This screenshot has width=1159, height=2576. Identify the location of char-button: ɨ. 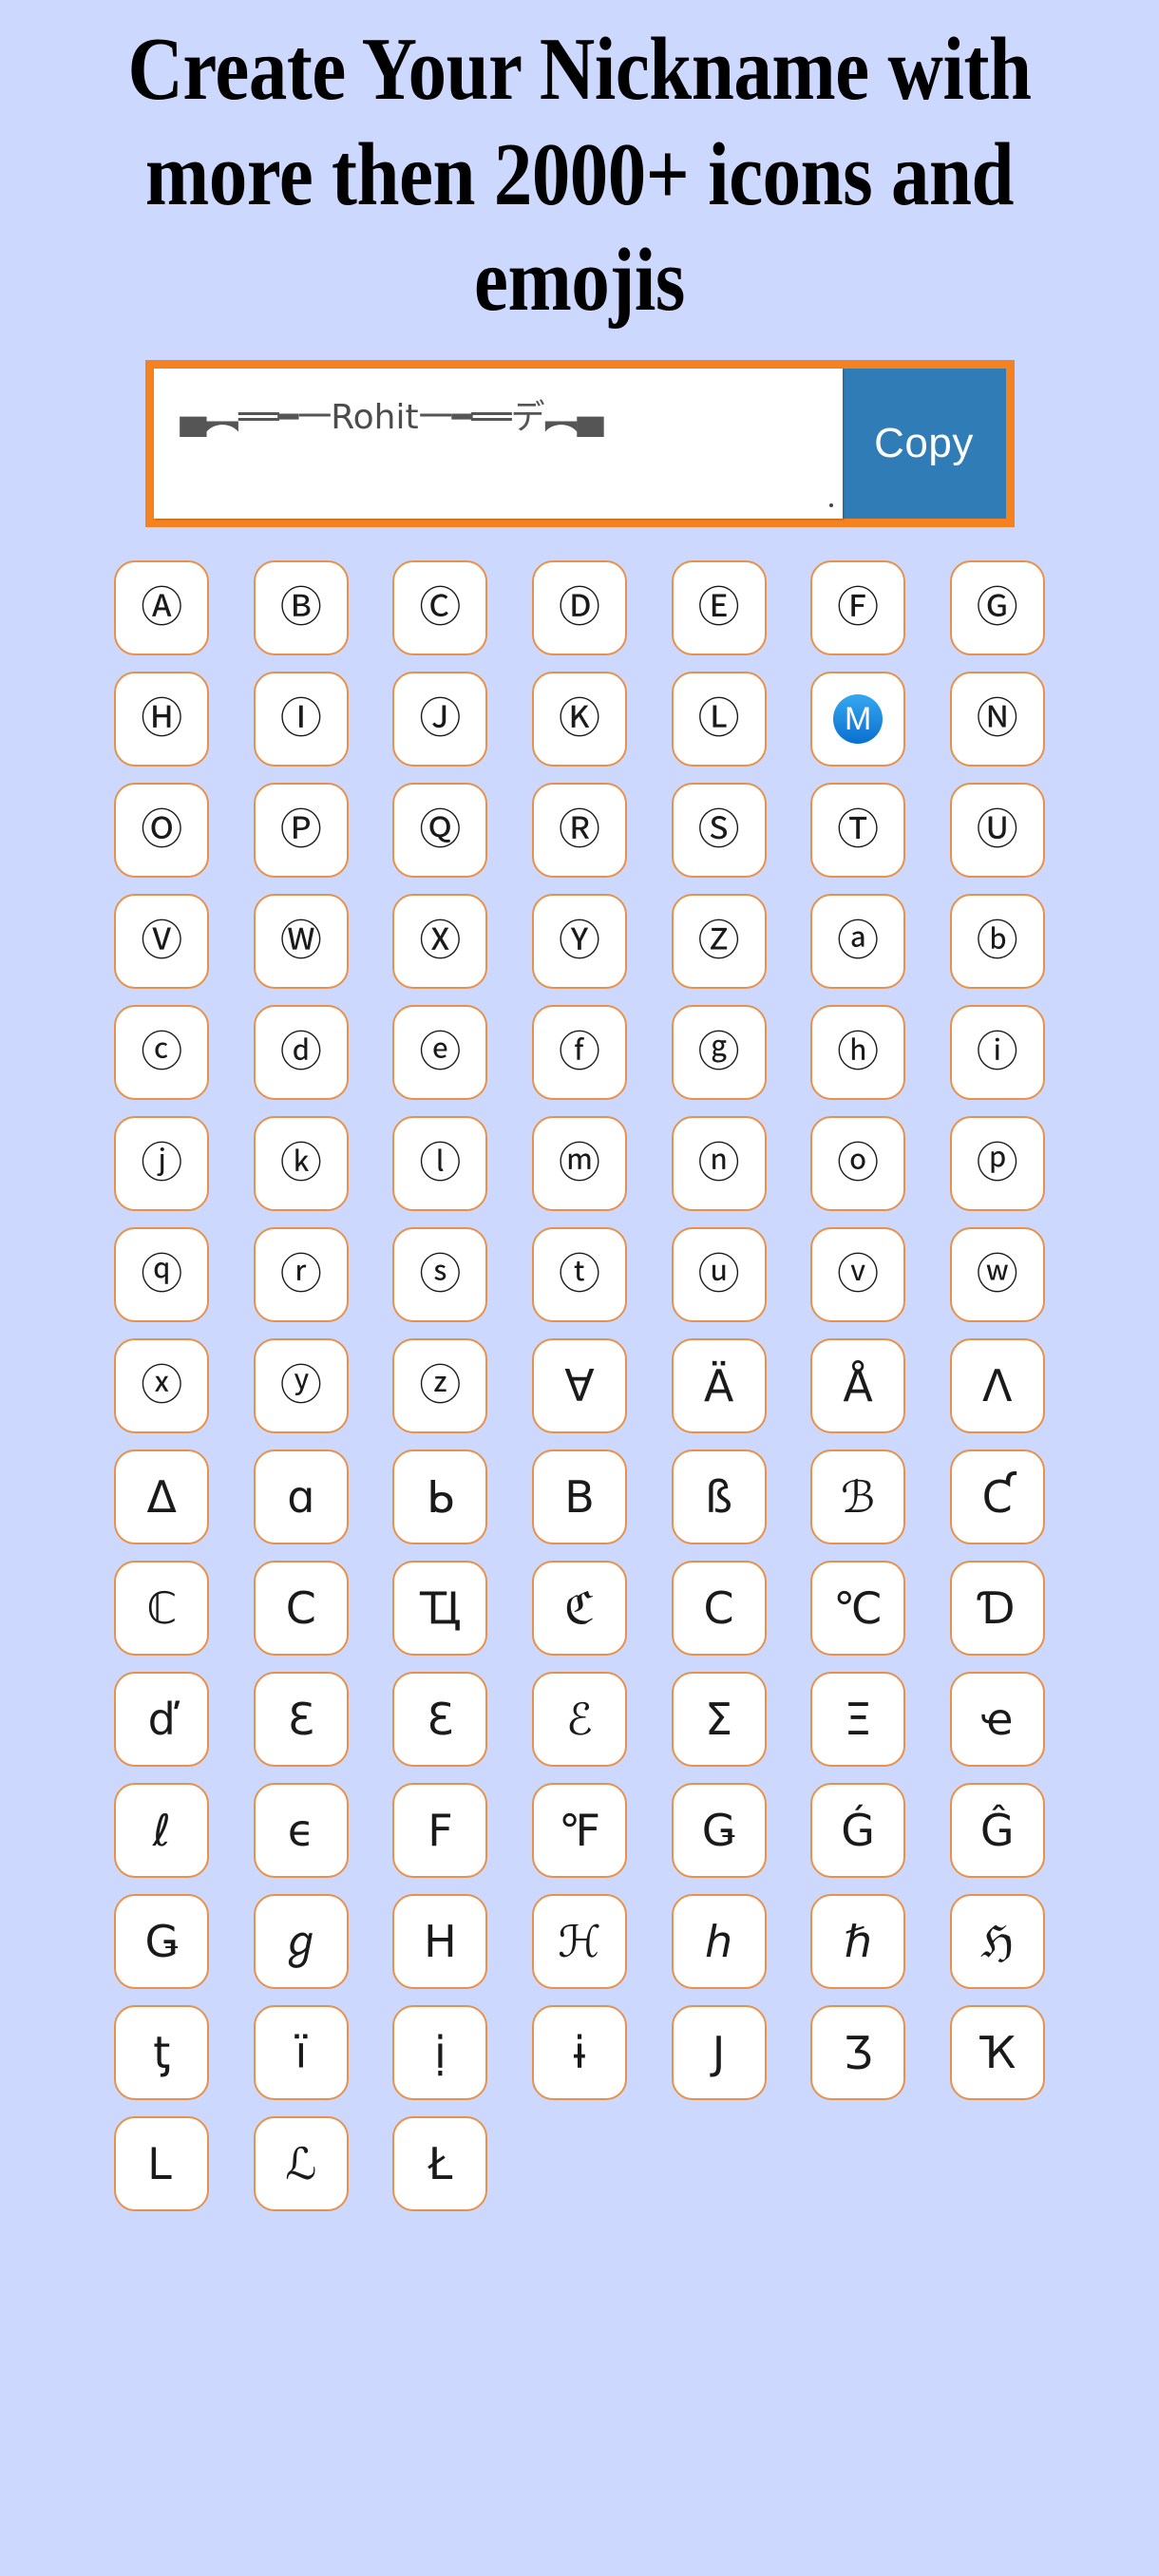
(579, 2052).